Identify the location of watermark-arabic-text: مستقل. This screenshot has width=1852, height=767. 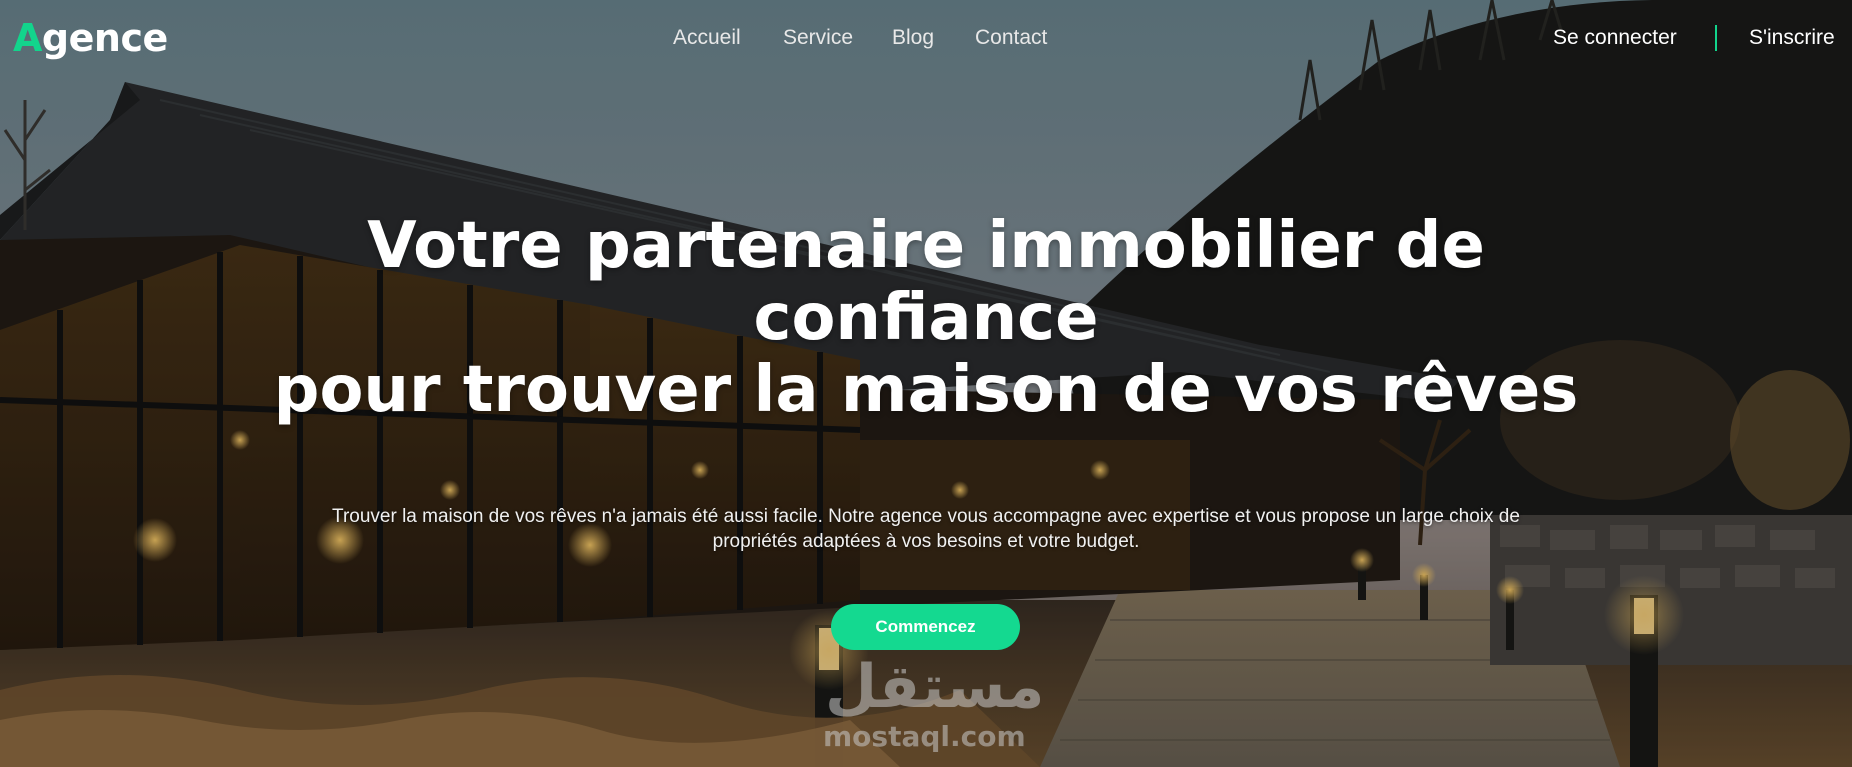
(935, 687).